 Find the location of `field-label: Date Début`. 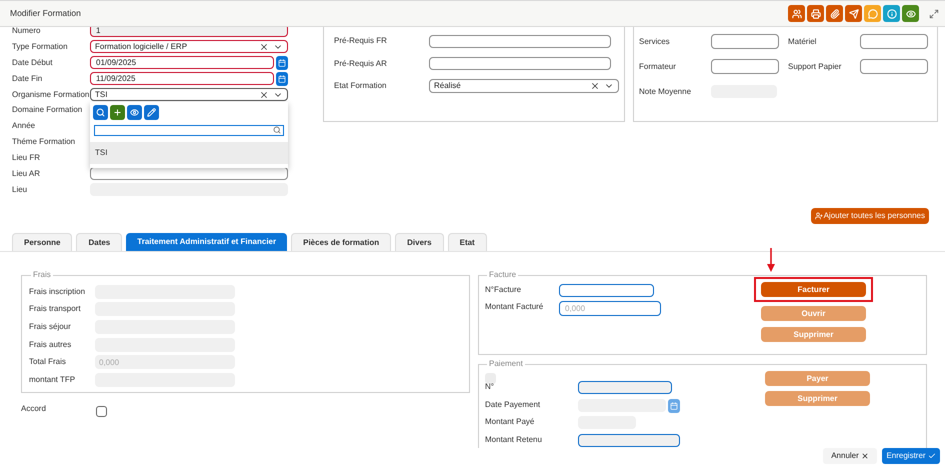

field-label: Date Début is located at coordinates (33, 62).